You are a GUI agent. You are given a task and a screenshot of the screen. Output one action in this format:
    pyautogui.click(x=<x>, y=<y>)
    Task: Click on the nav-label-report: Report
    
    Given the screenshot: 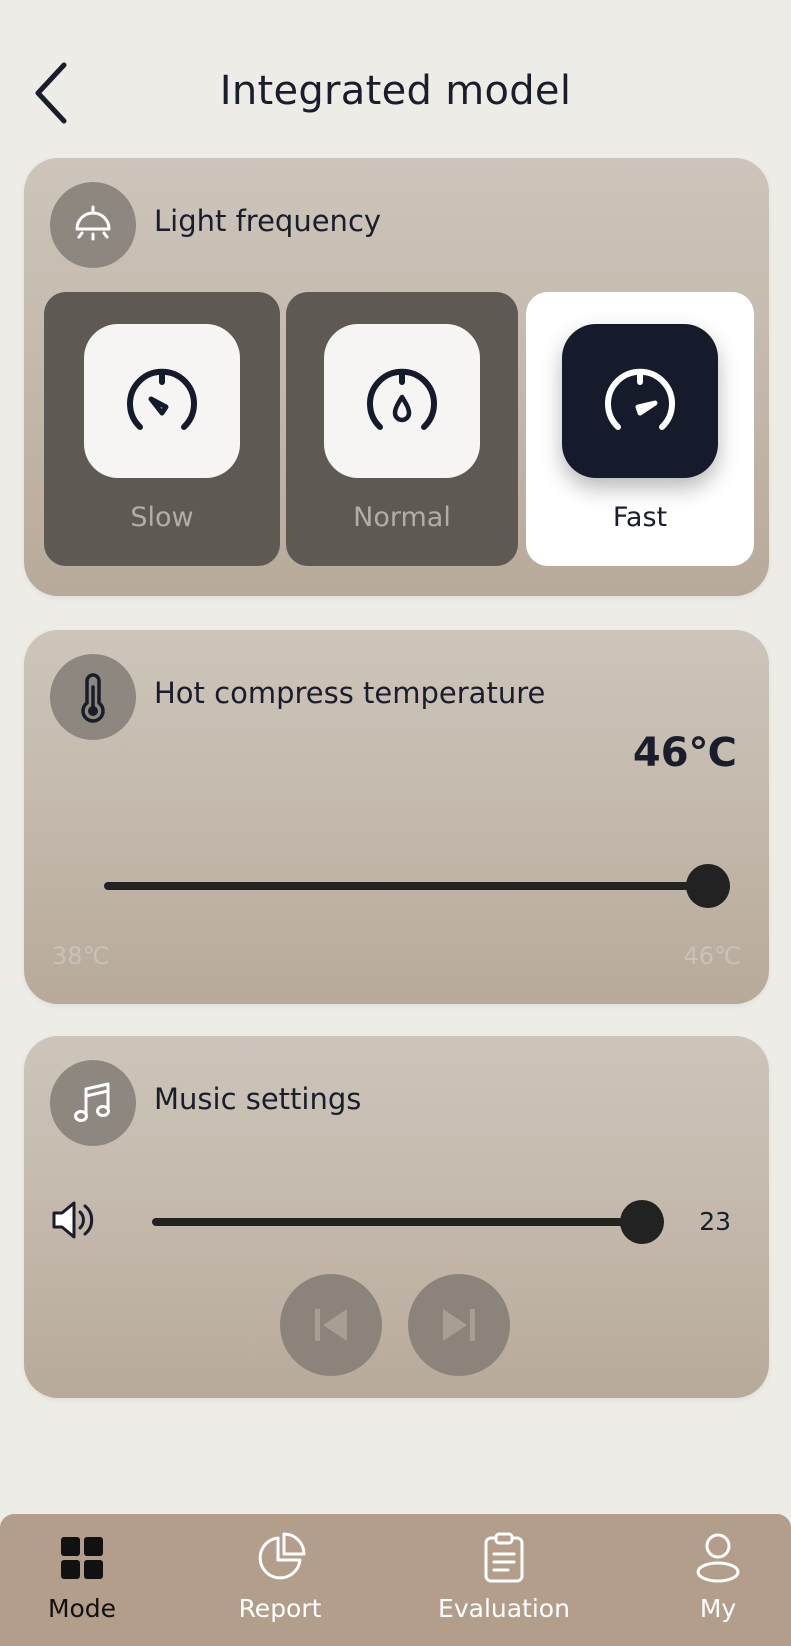 What is the action you would take?
    pyautogui.click(x=280, y=1608)
    